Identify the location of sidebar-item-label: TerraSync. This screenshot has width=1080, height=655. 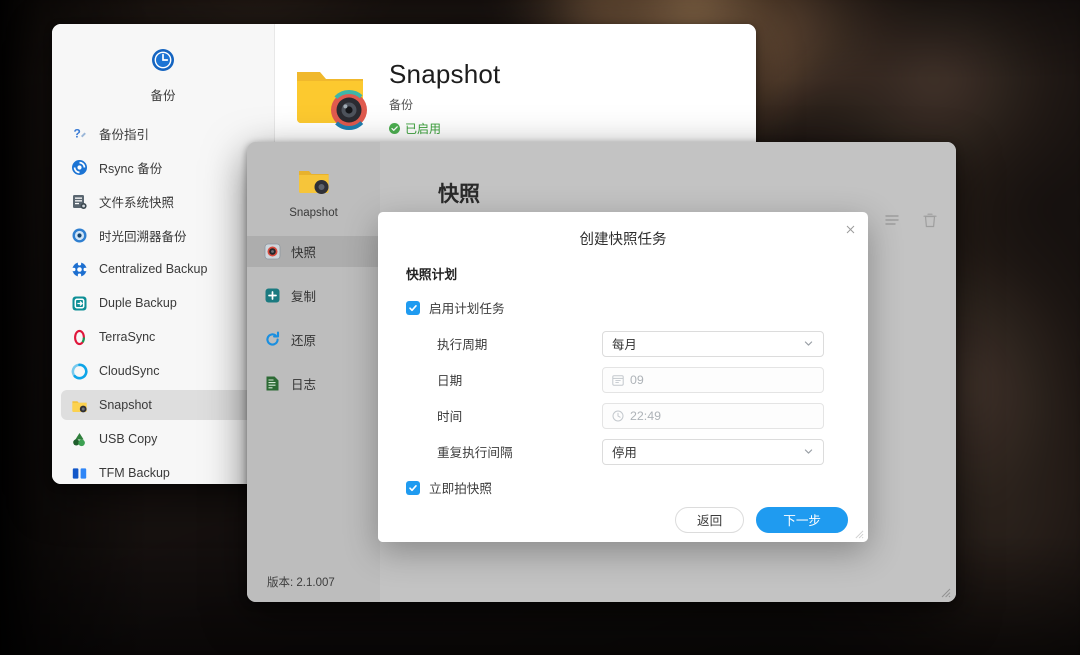
(127, 337).